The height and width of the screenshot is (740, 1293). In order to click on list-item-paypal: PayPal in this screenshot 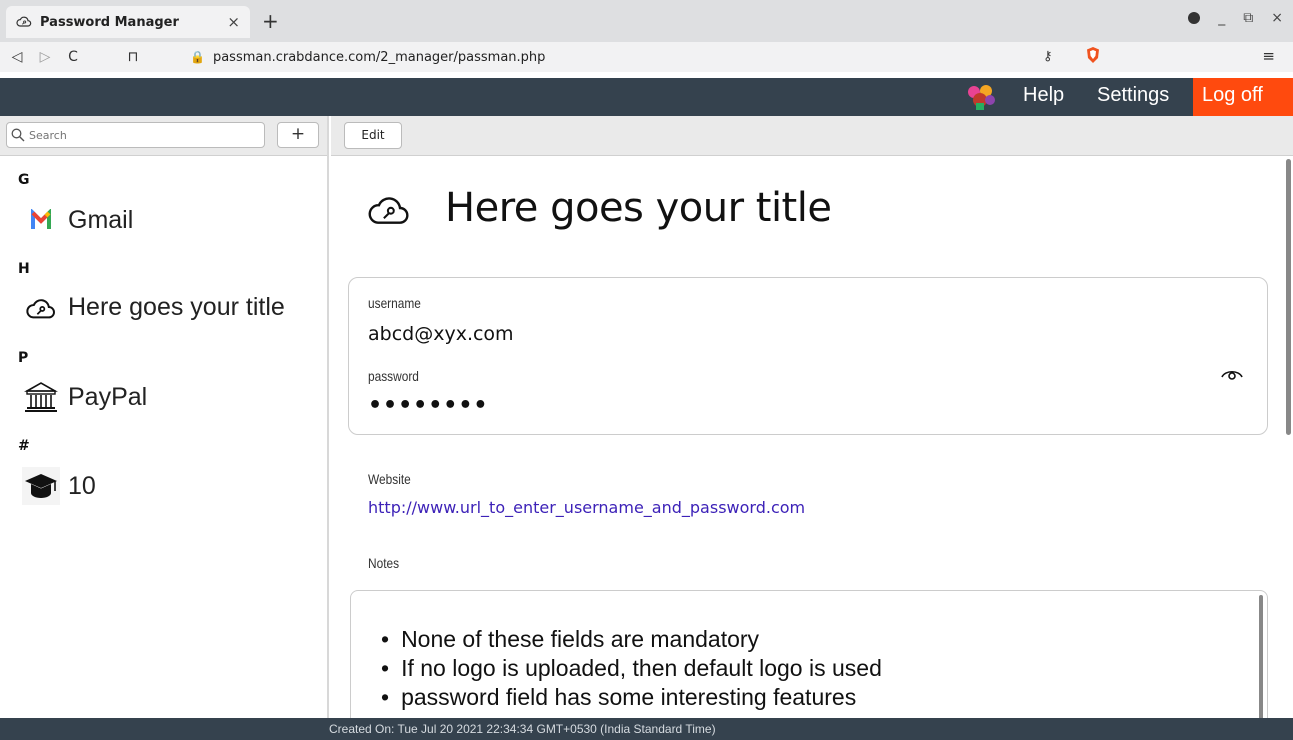, I will do `click(84, 397)`.